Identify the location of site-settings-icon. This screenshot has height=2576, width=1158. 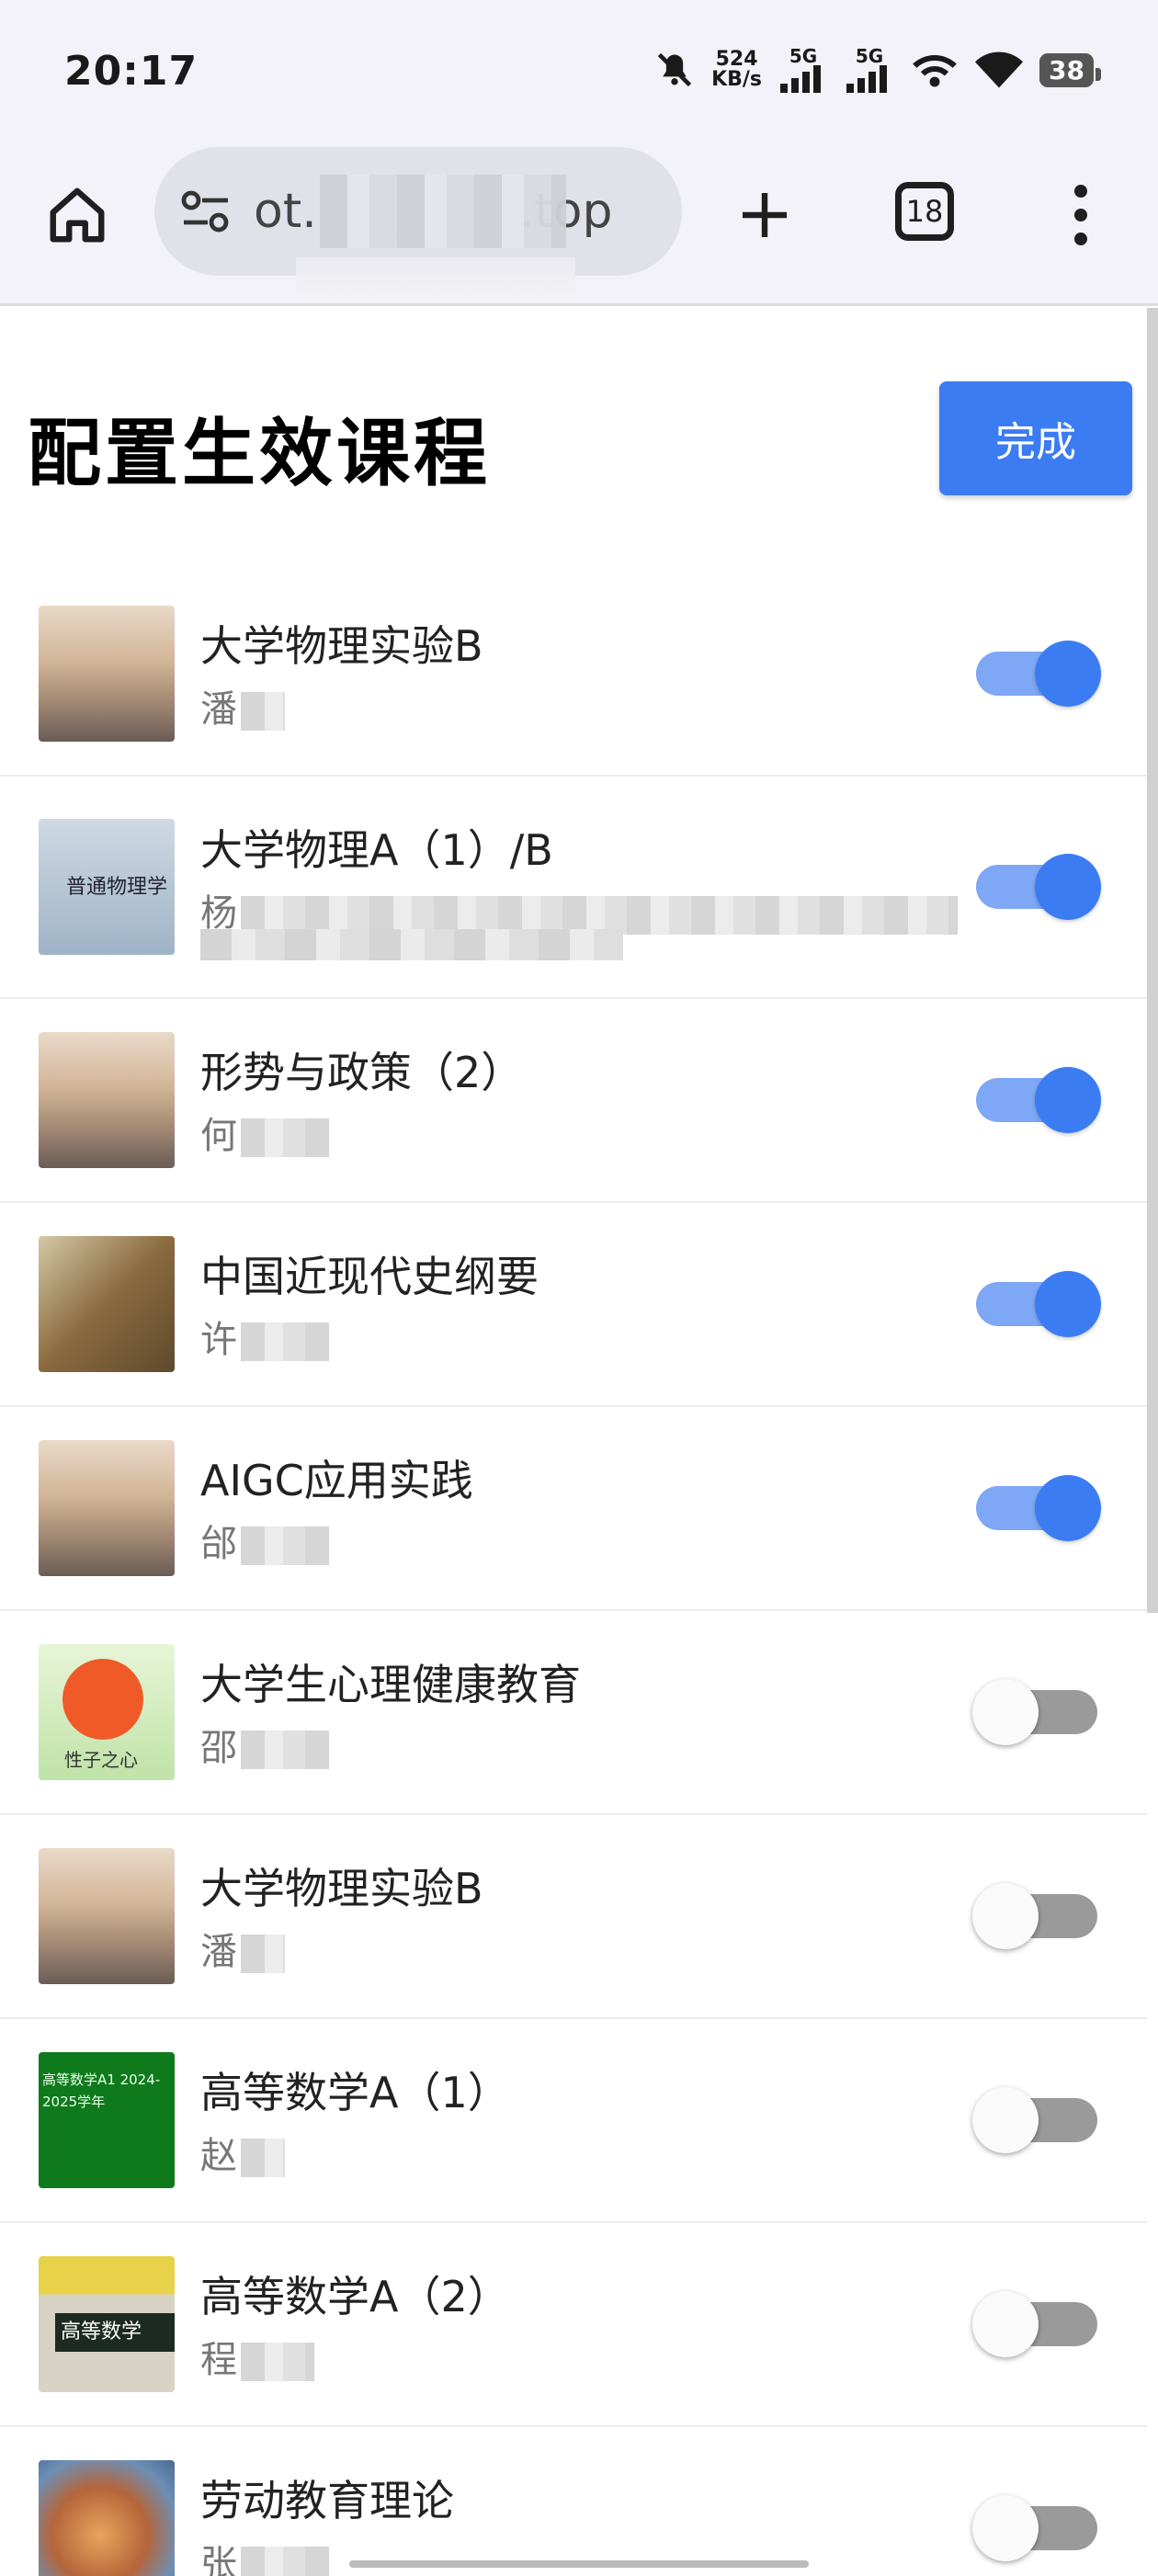
(206, 211).